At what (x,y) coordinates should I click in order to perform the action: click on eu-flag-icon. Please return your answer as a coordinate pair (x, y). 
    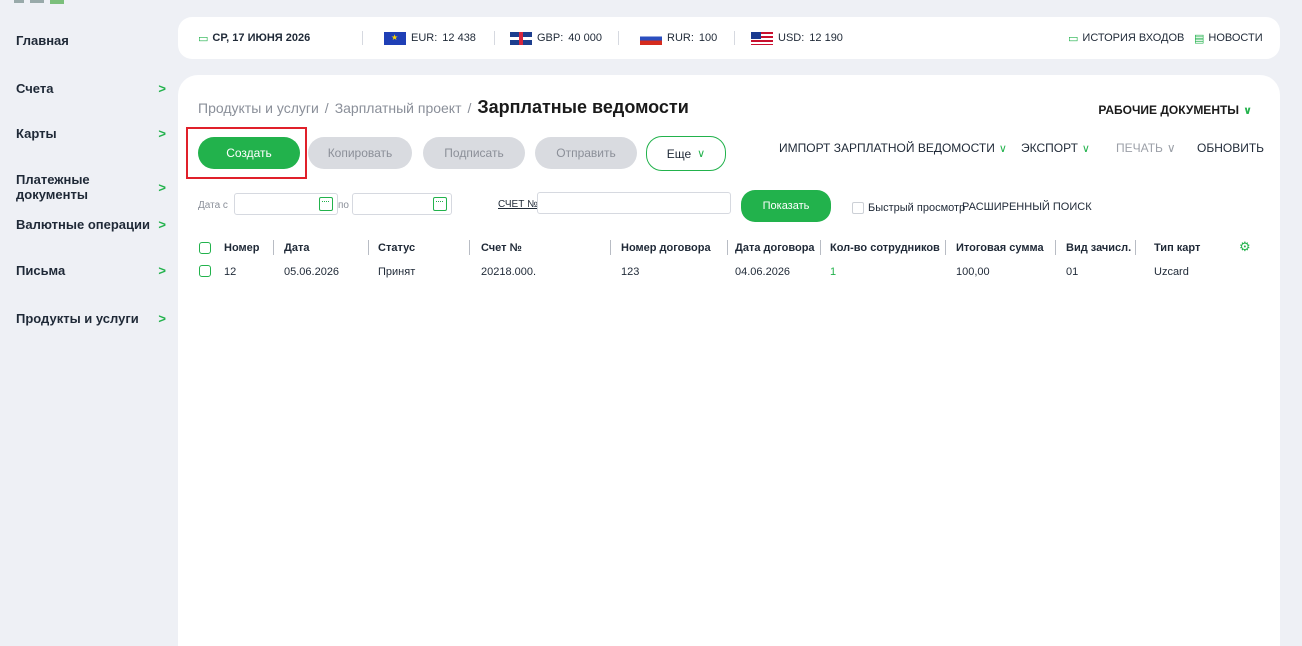
    Looking at the image, I should click on (395, 38).